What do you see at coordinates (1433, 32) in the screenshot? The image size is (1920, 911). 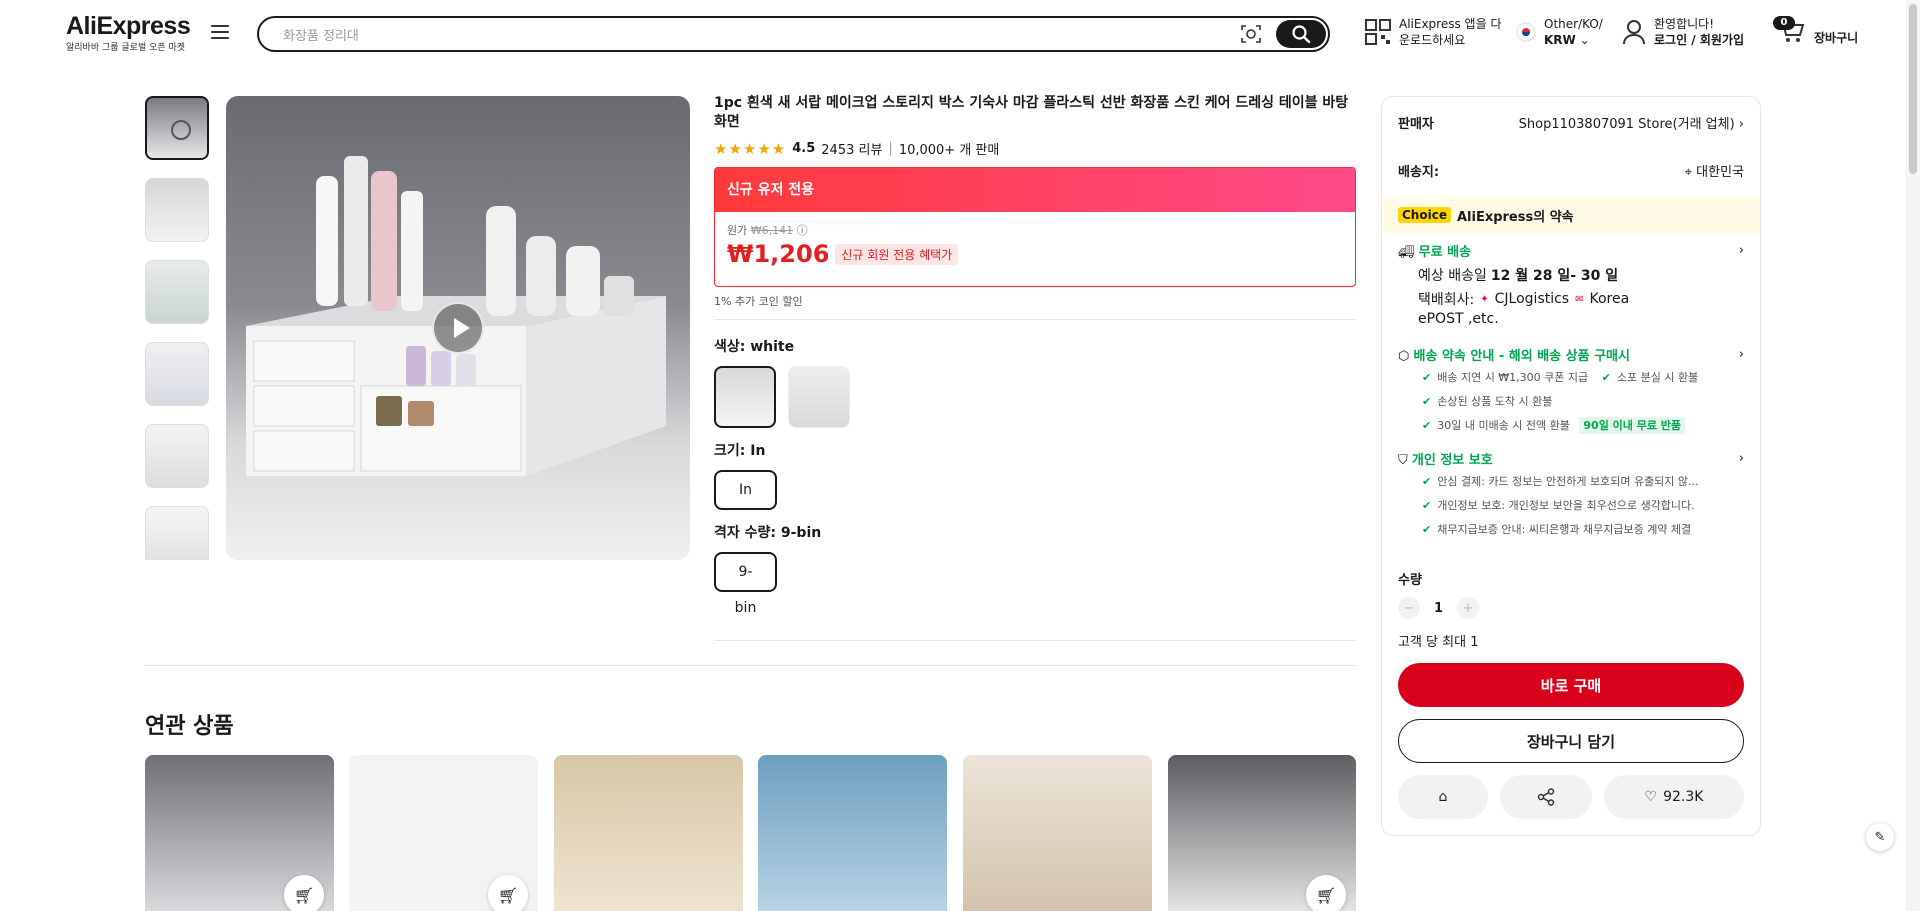 I see `app-download: AliExpress 앱을 다 운로드하세요` at bounding box center [1433, 32].